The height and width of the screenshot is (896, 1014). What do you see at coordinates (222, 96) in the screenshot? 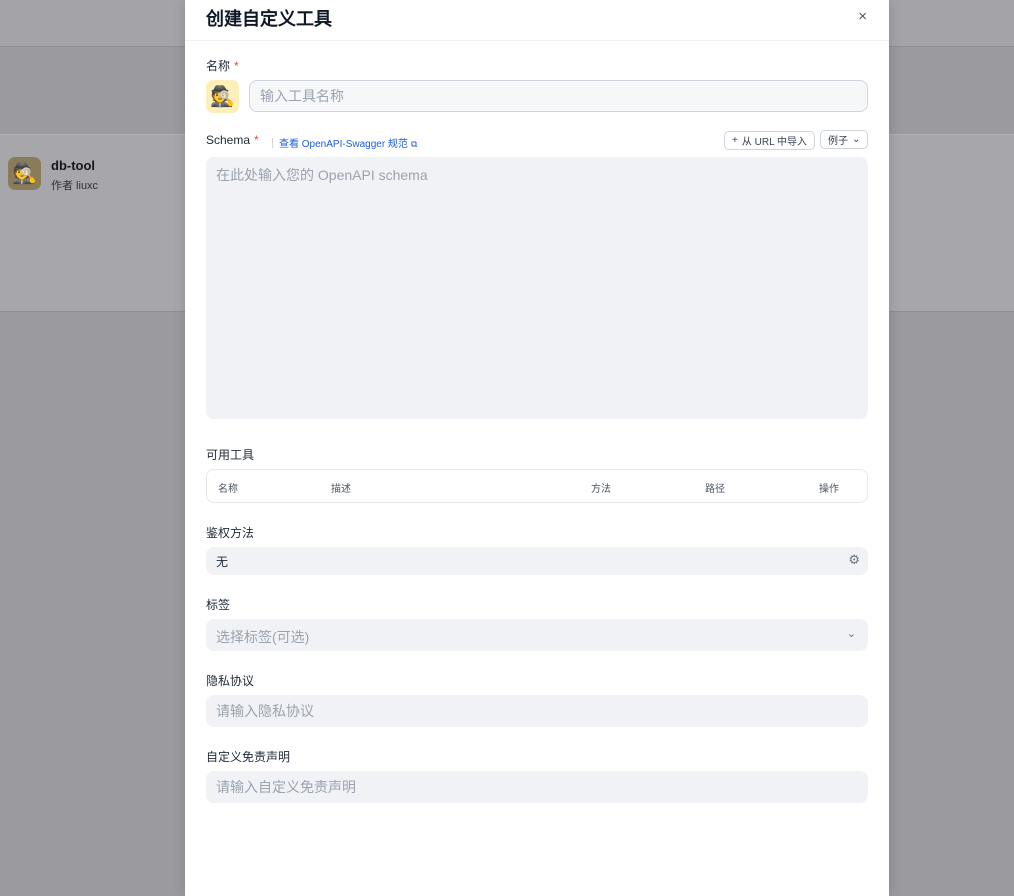
I see `tool-icon-picker: 🕵️` at bounding box center [222, 96].